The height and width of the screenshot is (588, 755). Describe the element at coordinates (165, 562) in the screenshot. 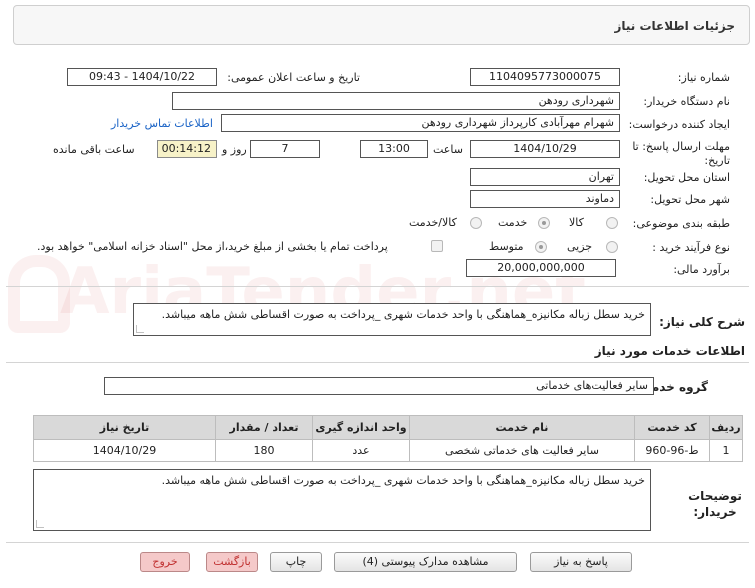

I see `exit-button: خروج` at that location.